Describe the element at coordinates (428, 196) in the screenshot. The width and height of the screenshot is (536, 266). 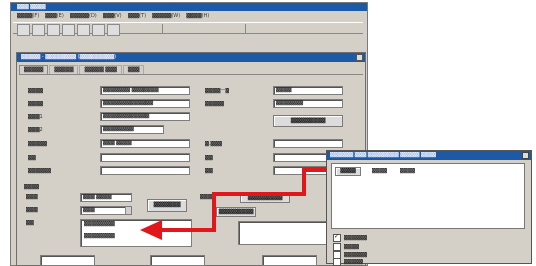
I see `popup-list: ▓▓▓▓ ▓▓▓▓ ▓▓▓▓` at that location.